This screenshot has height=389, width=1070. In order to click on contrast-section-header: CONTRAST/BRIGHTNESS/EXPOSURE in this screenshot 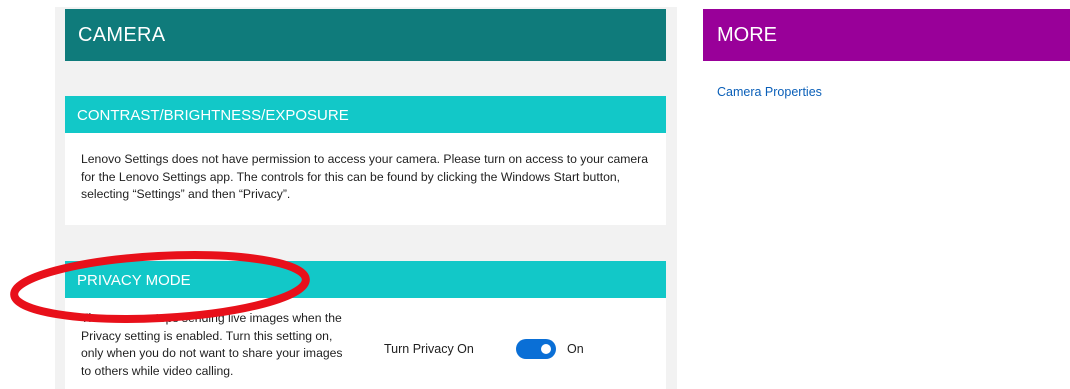, I will do `click(365, 114)`.